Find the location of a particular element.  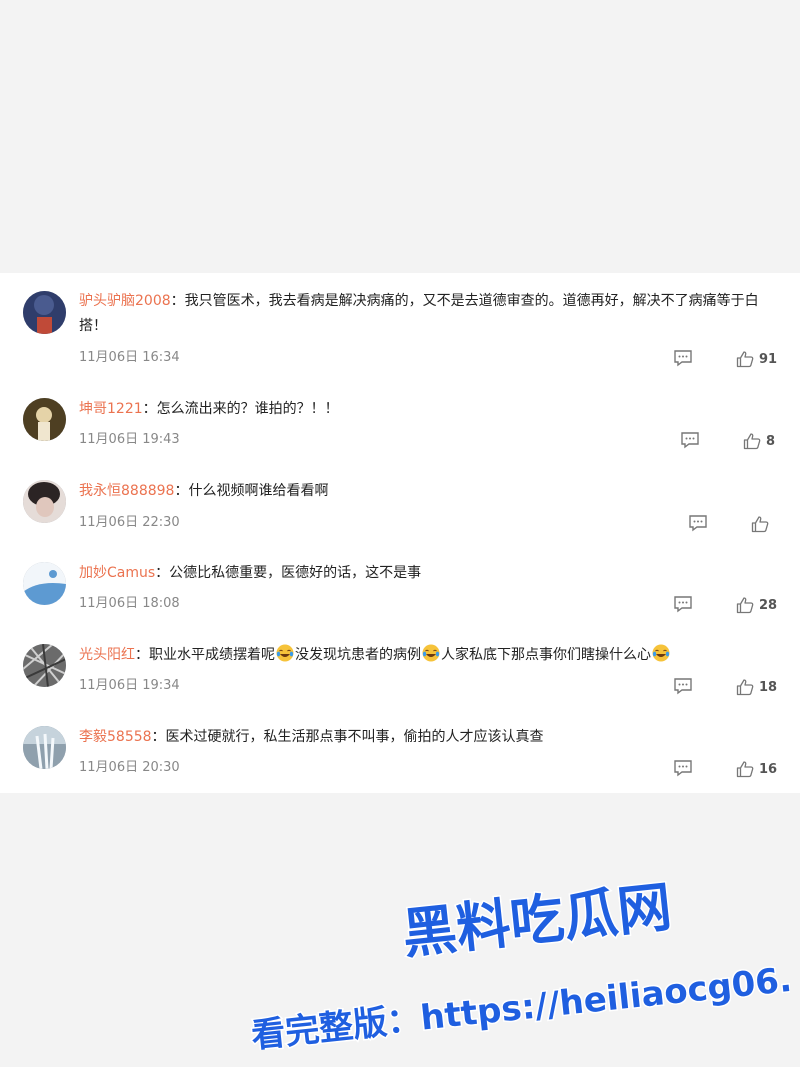

comment-content-part: 职业水平成绩摆着呢 is located at coordinates (212, 655).